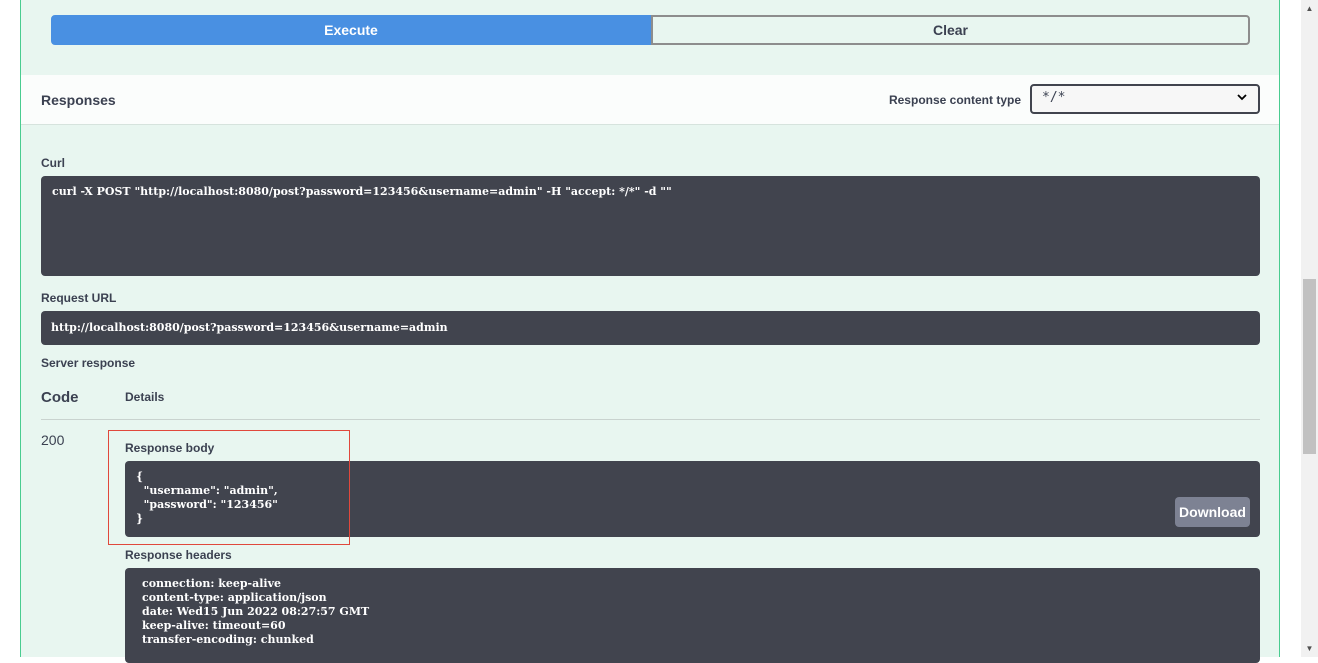 The width and height of the screenshot is (1318, 663). What do you see at coordinates (79, 298) in the screenshot?
I see `request-url-label: Request URL` at bounding box center [79, 298].